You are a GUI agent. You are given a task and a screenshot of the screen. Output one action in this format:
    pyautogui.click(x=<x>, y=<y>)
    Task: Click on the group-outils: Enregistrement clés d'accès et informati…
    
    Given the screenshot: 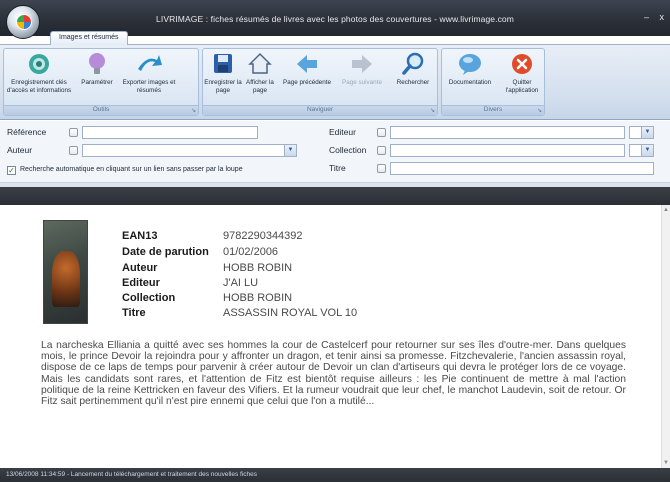 What is the action you would take?
    pyautogui.click(x=101, y=82)
    